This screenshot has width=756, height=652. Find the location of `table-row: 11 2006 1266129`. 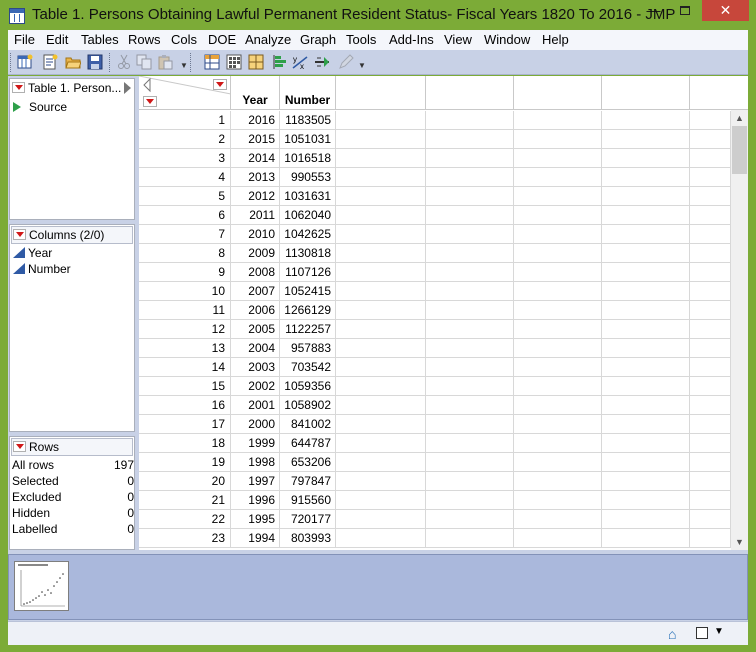

table-row: 11 2006 1266129 is located at coordinates (435, 310).